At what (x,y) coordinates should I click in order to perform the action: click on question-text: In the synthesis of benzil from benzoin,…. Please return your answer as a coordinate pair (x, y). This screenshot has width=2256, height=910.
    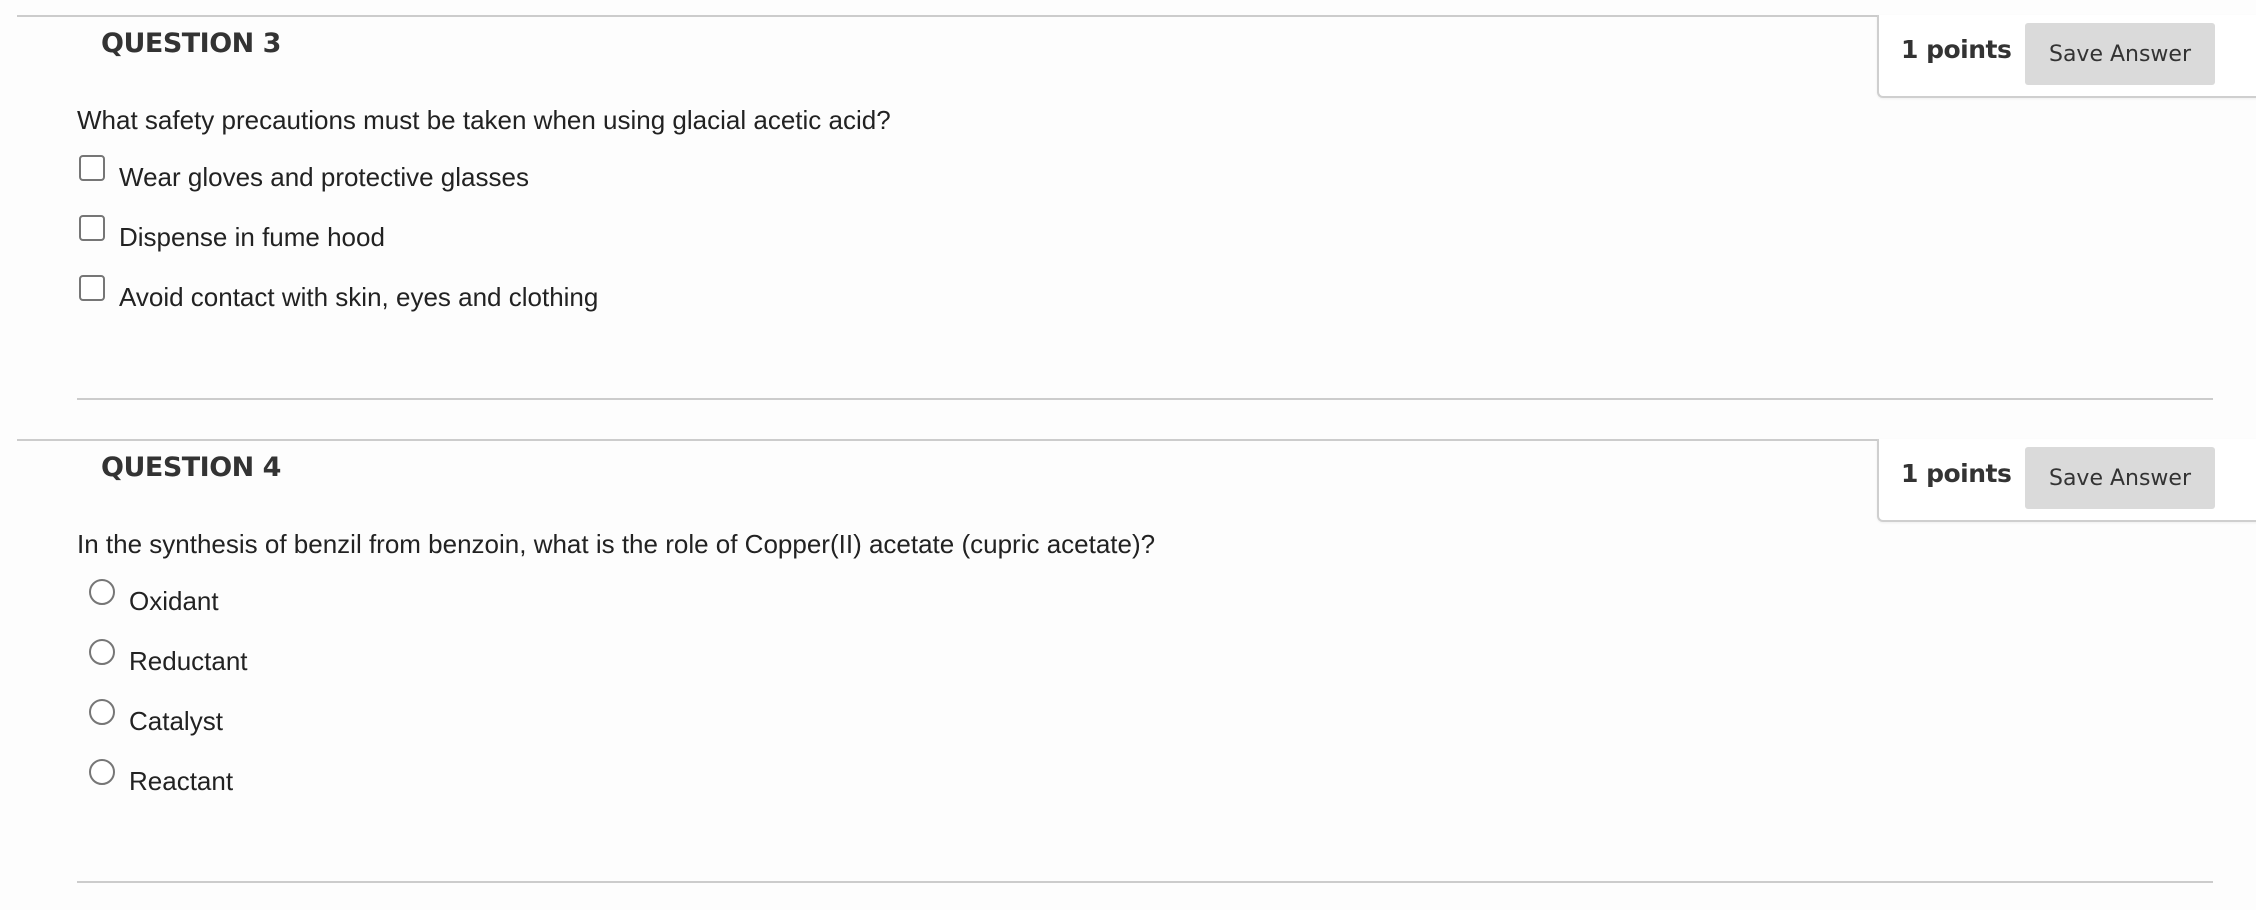
    Looking at the image, I should click on (616, 544).